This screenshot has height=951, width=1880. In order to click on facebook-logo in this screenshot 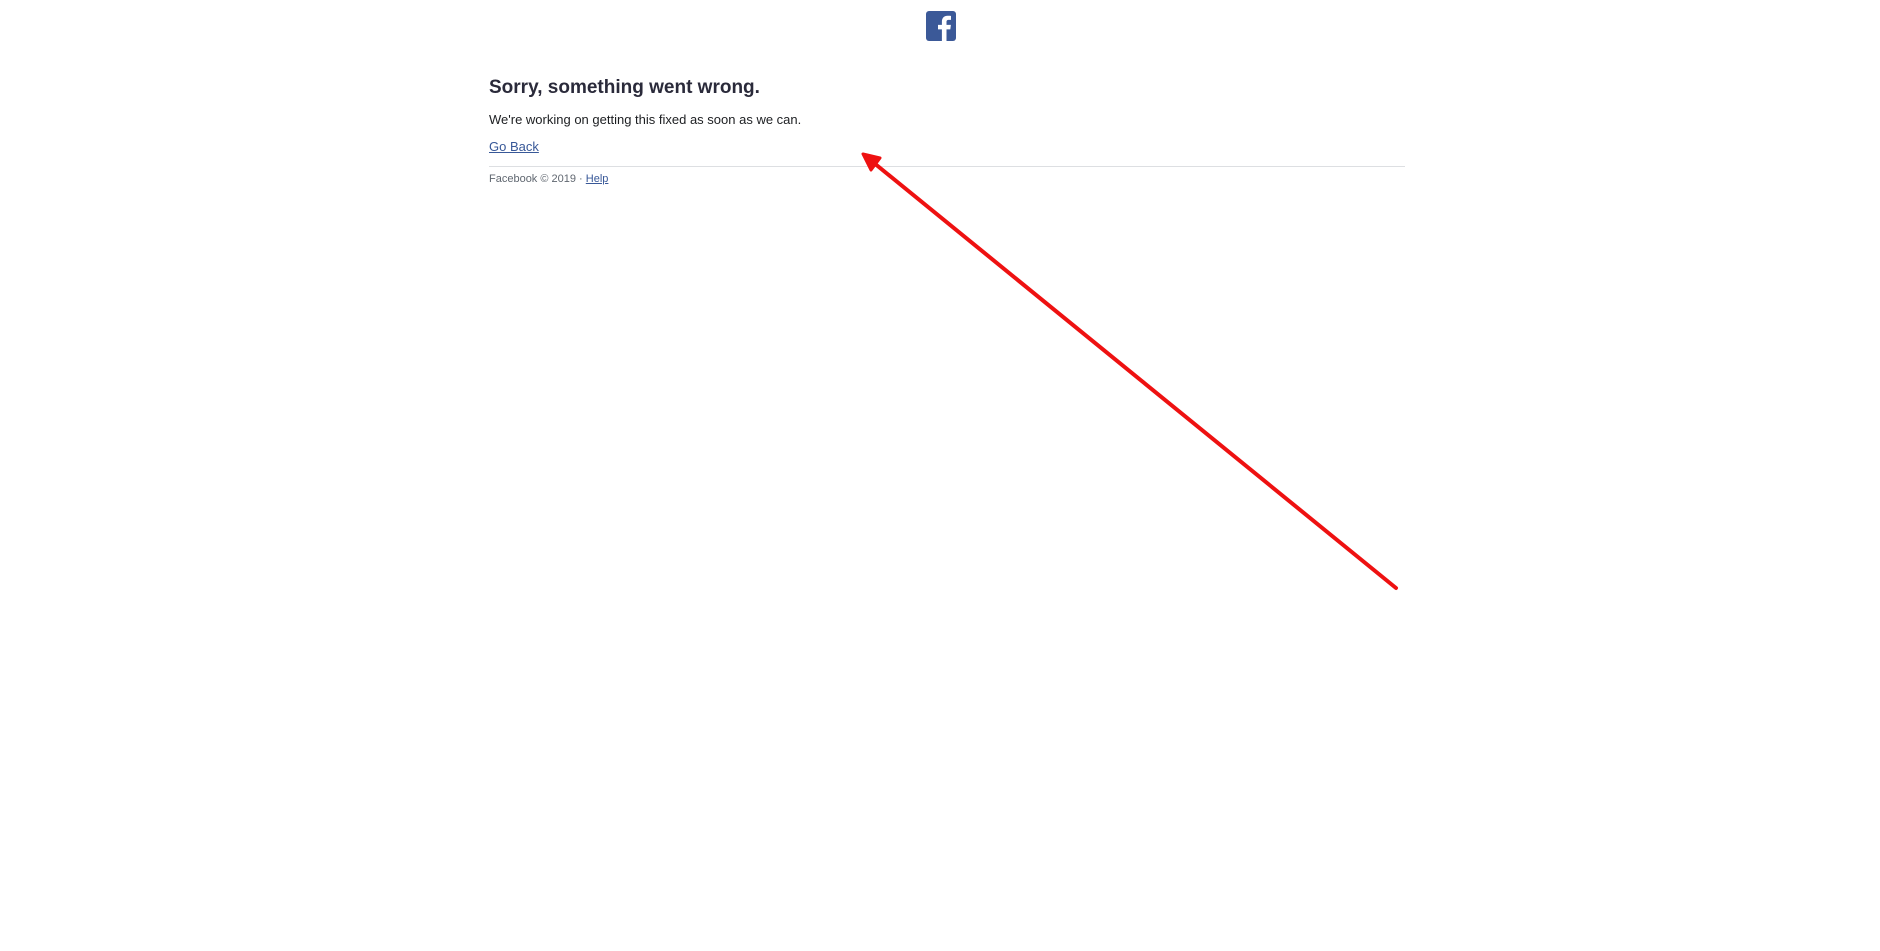, I will do `click(941, 26)`.